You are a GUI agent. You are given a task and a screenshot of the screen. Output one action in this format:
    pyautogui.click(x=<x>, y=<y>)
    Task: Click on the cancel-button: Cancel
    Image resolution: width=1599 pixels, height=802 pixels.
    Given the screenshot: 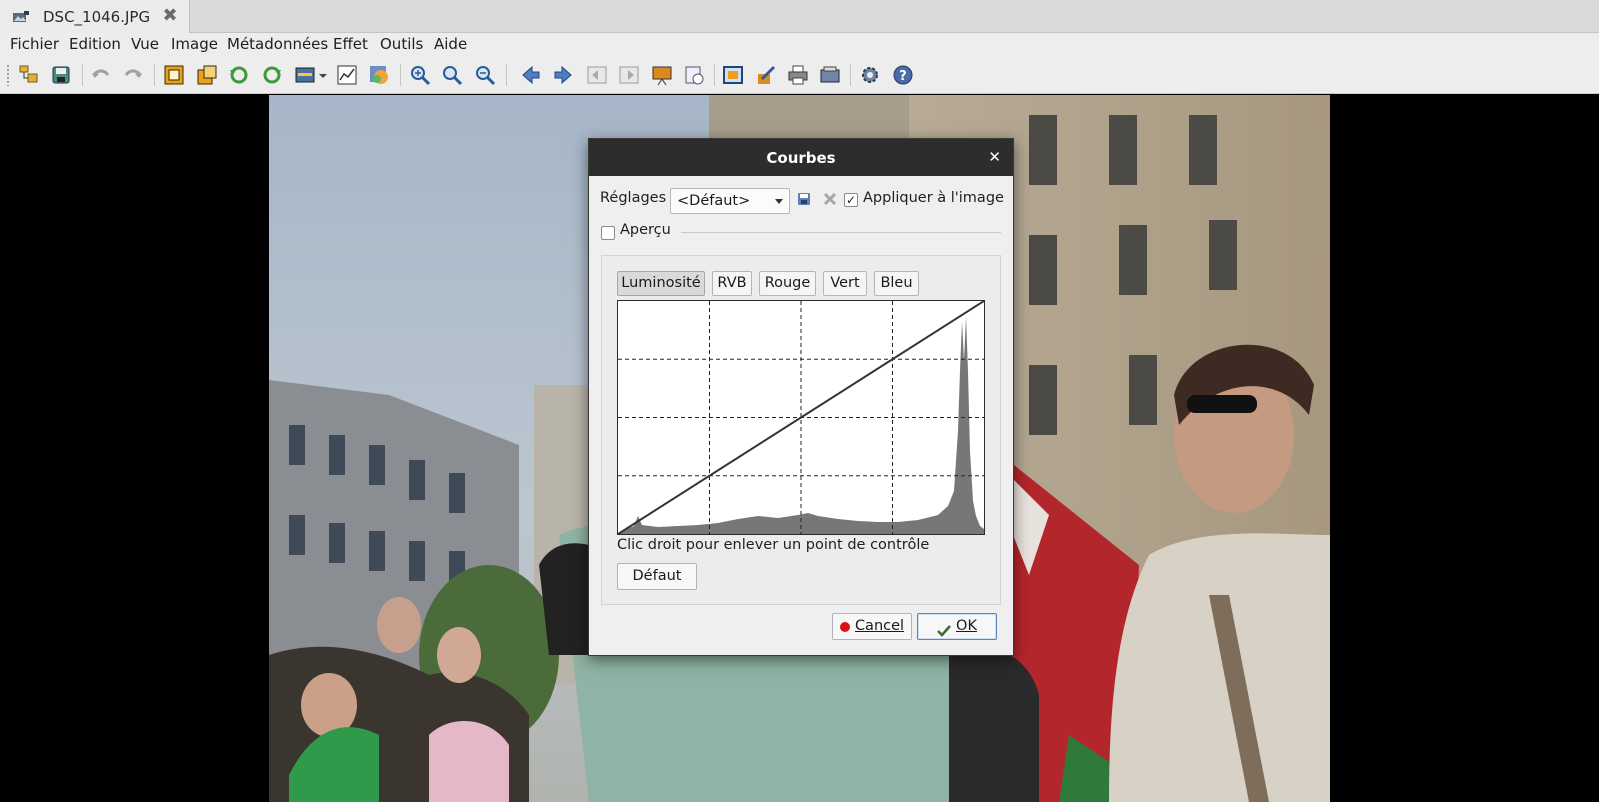 What is the action you would take?
    pyautogui.click(x=872, y=626)
    